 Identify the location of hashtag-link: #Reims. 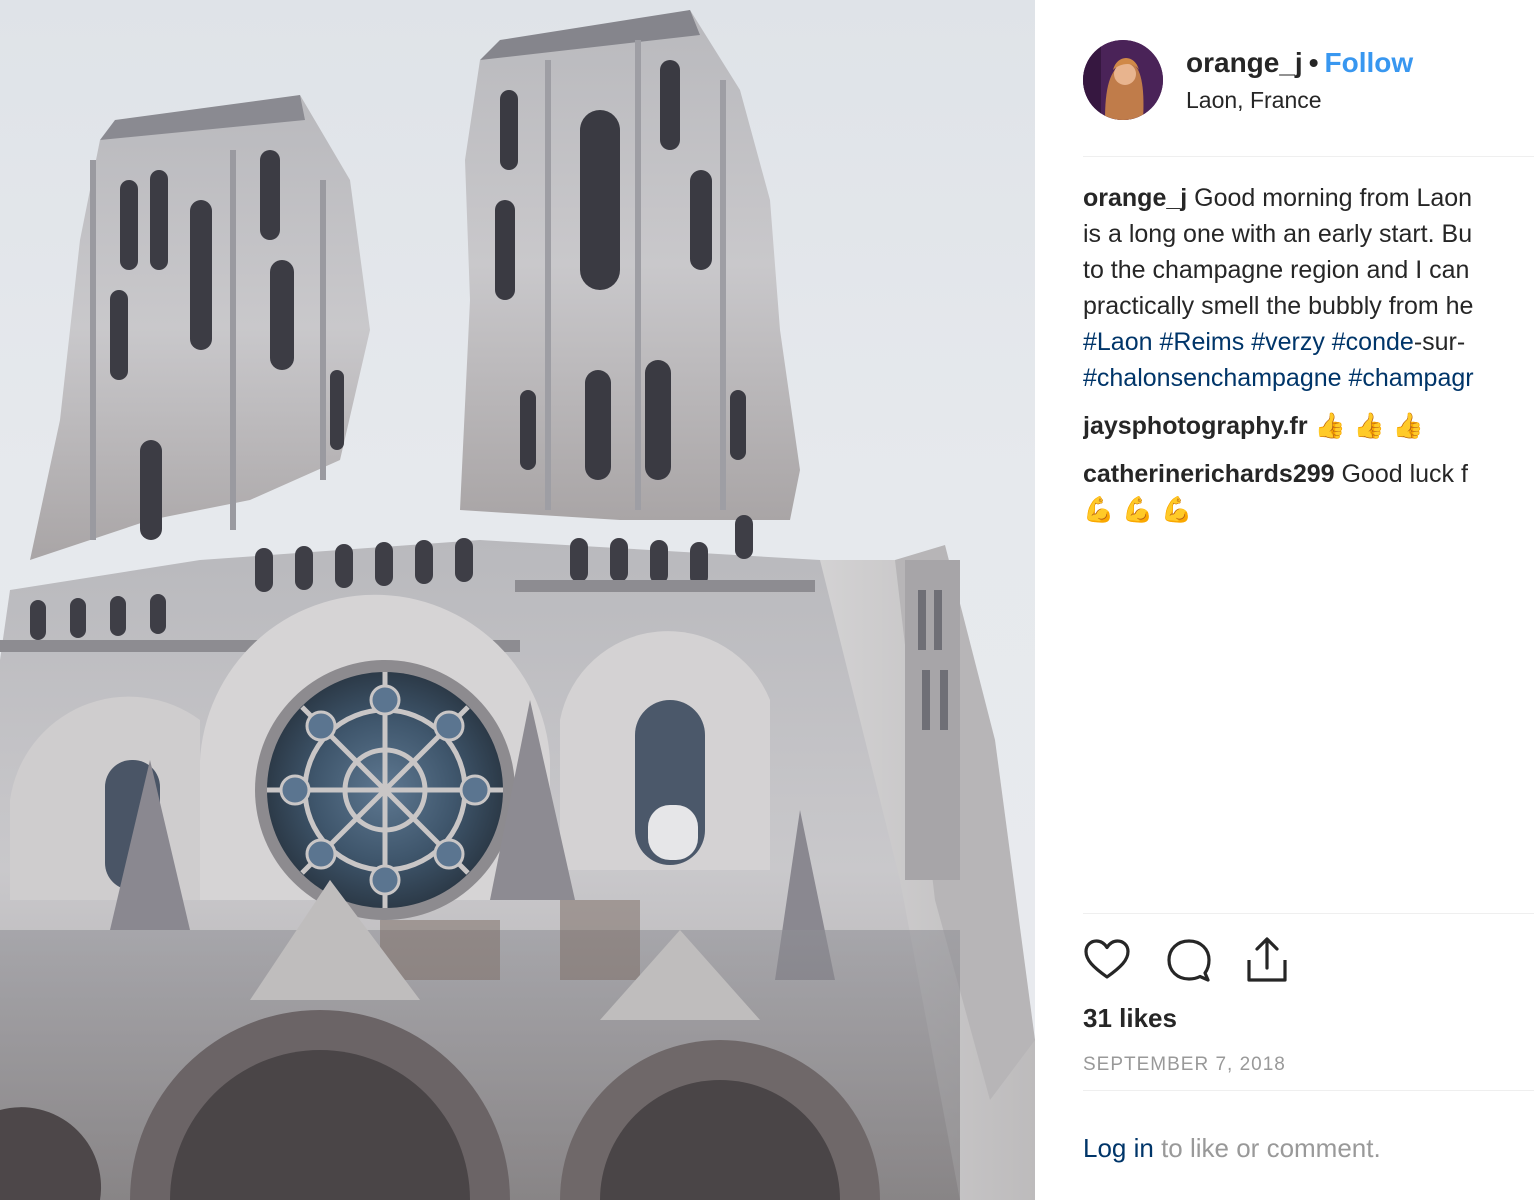
(1201, 342).